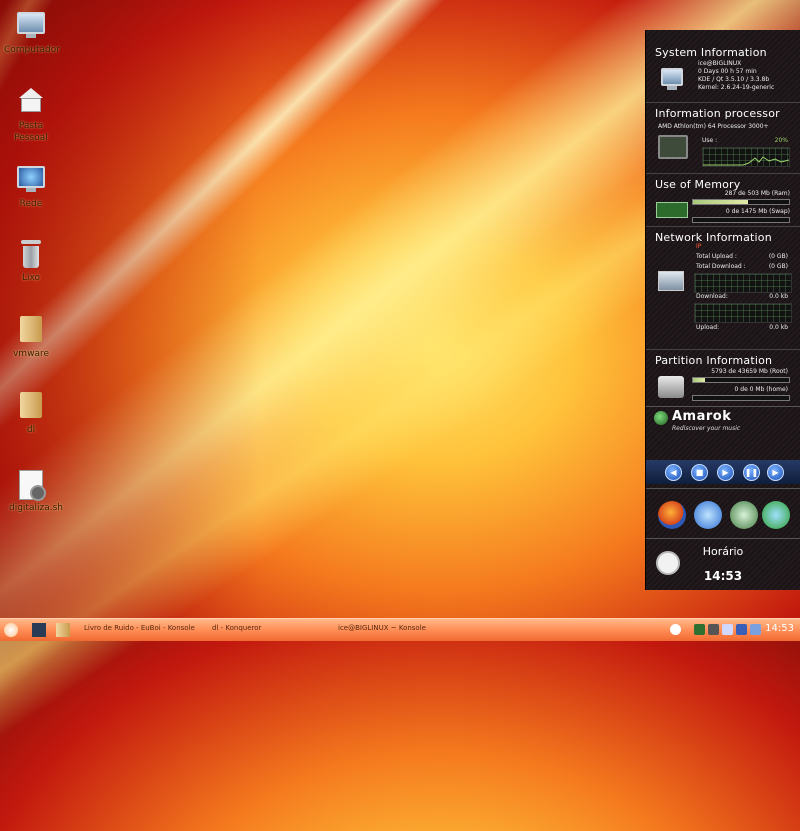 Image resolution: width=800 pixels, height=831 pixels. What do you see at coordinates (711, 52) in the screenshot?
I see `section-title: System Information` at bounding box center [711, 52].